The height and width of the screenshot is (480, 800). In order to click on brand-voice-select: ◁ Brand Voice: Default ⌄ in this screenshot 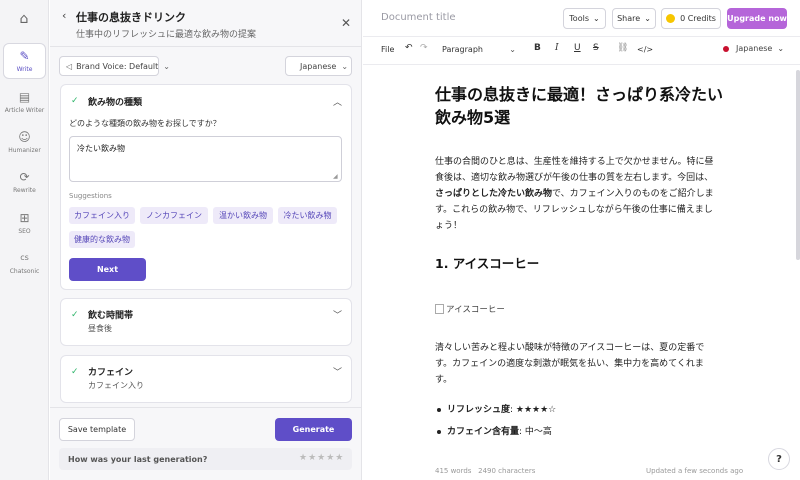, I will do `click(114, 66)`.